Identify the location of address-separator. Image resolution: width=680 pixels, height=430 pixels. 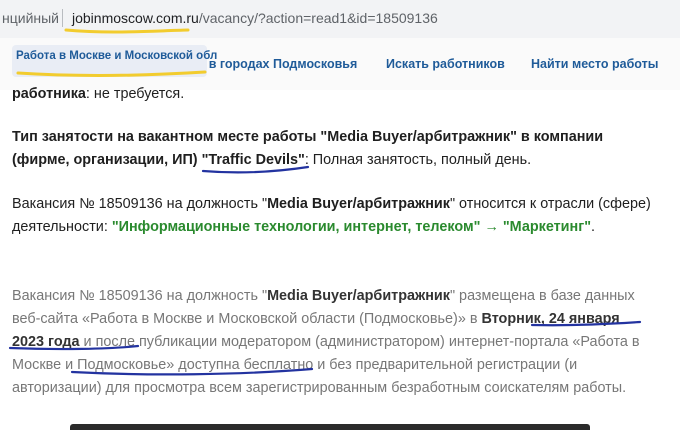
(62, 18).